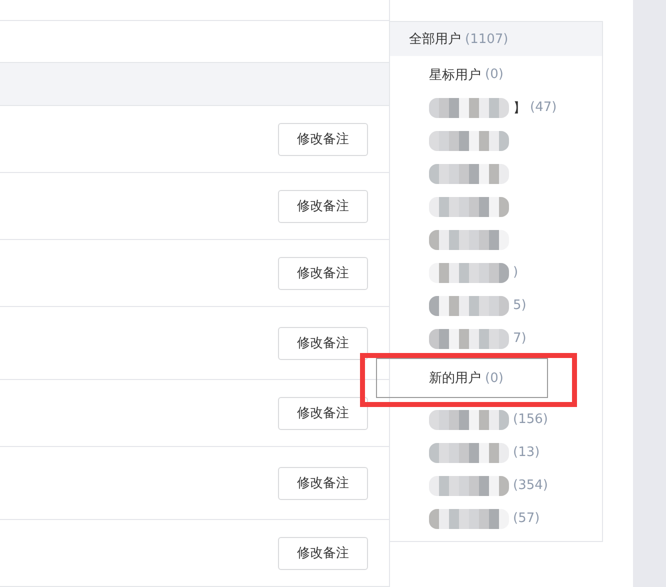 The image size is (666, 587). I want to click on group-count: 5), so click(519, 305).